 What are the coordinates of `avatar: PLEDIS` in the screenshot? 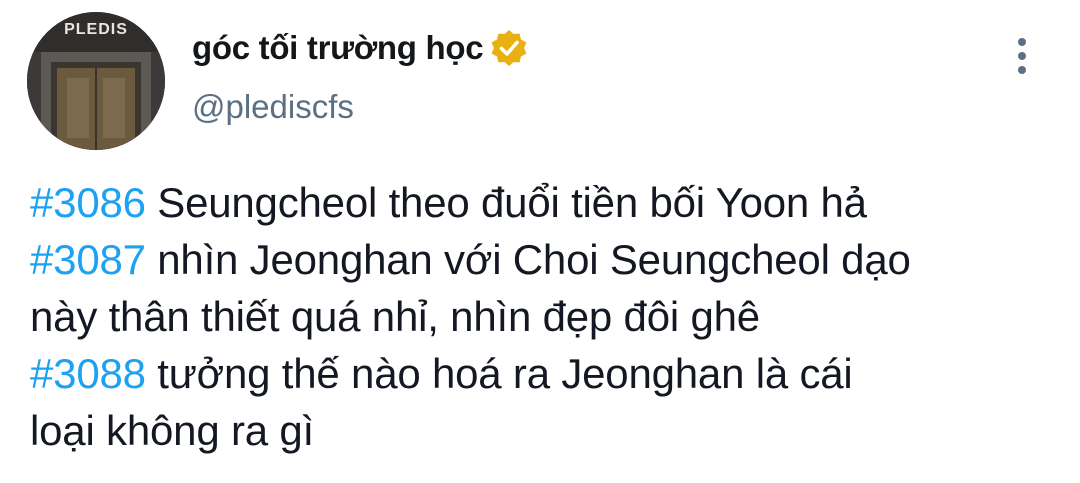 It's located at (96, 81).